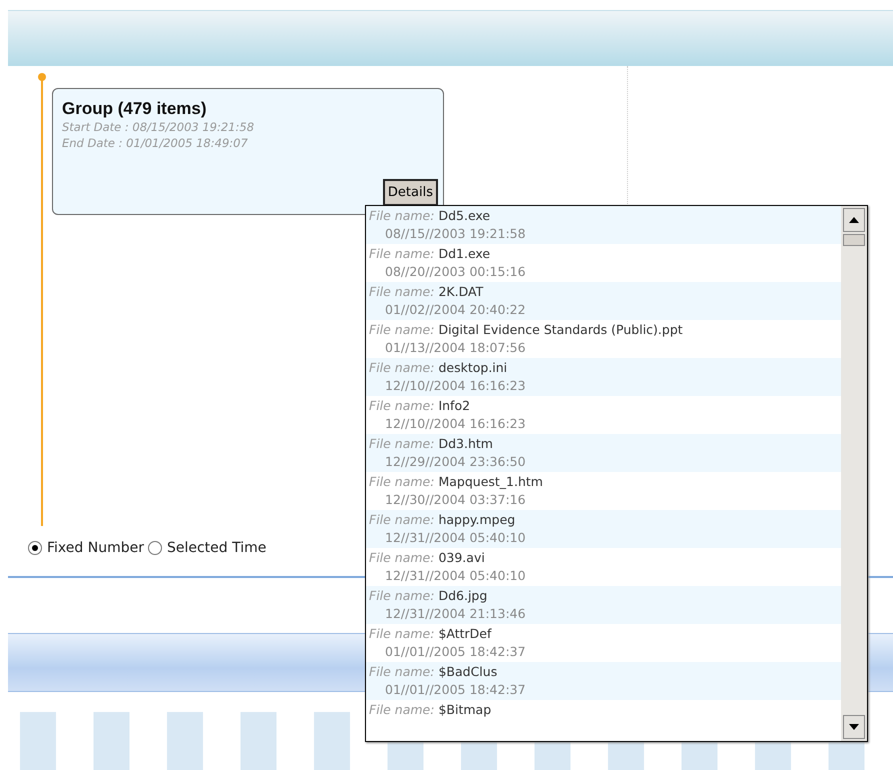 This screenshot has height=770, width=893. I want to click on file-item: File name: Dd3.htm 12//29//2004 23:36:50, so click(603, 453).